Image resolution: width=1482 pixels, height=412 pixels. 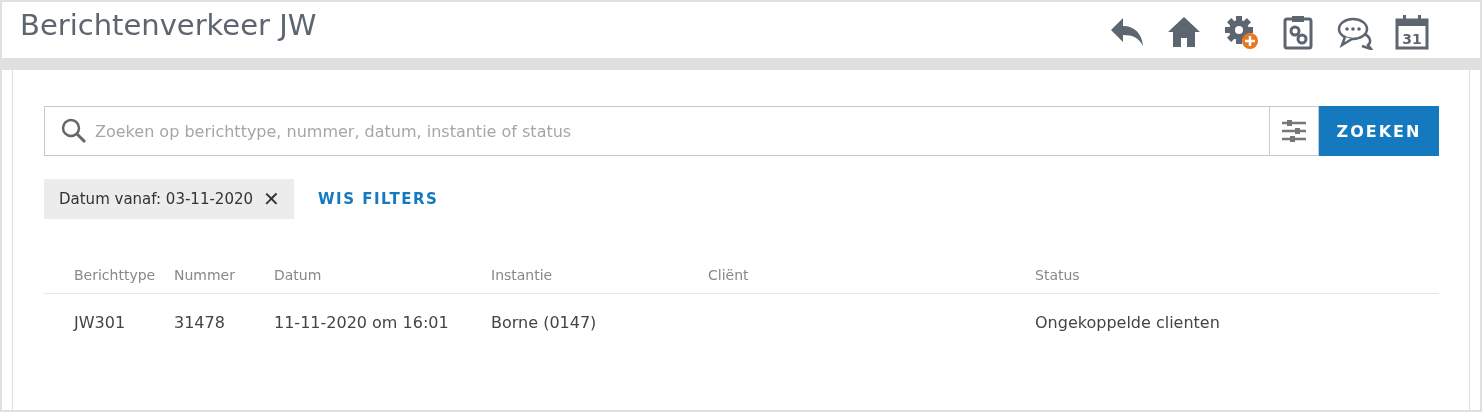 I want to click on column-header: Cliënt, so click(x=729, y=275).